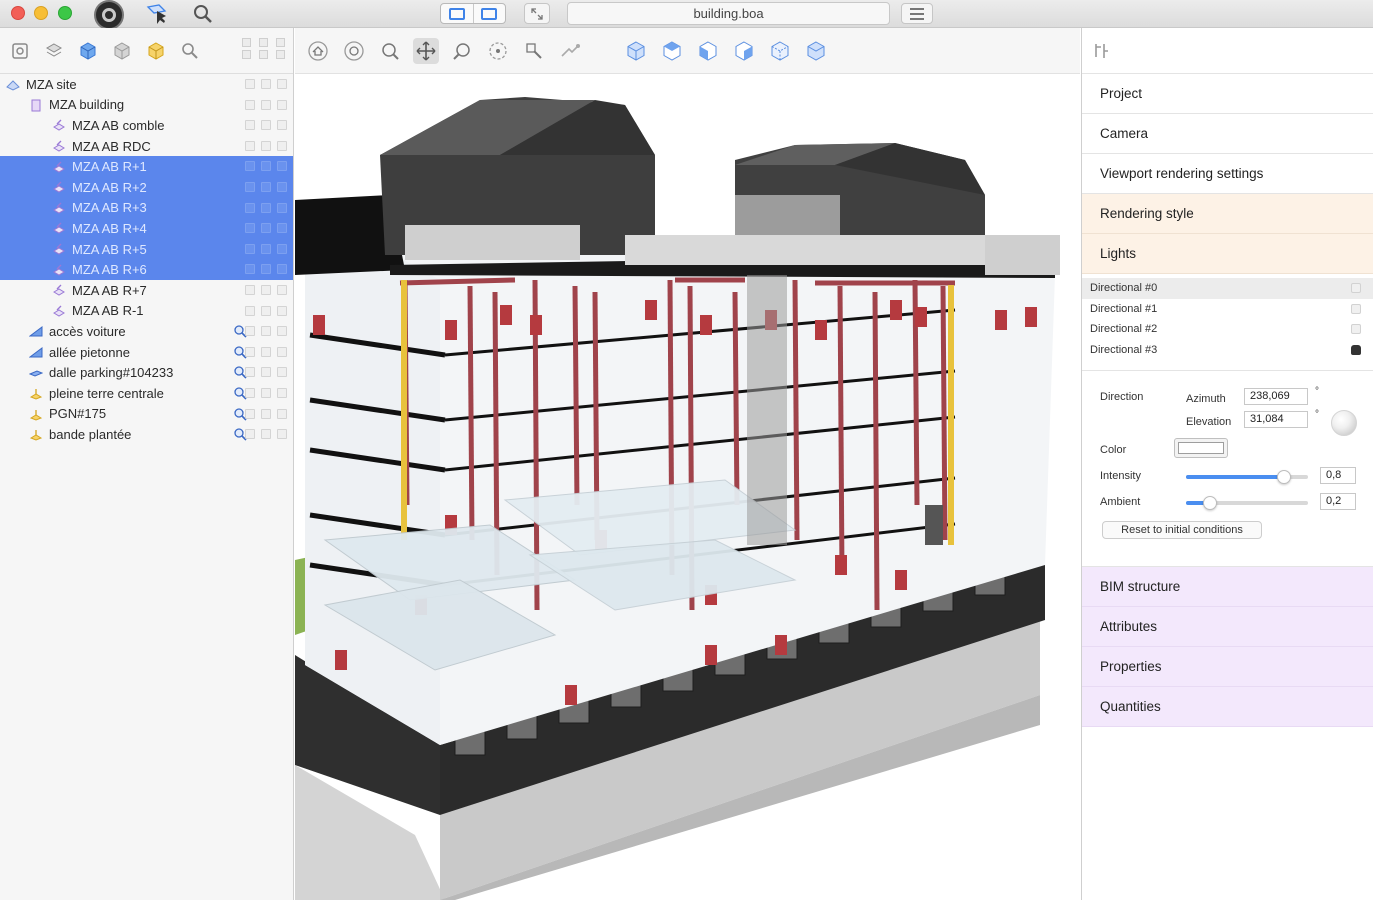  Describe the element at coordinates (816, 51) in the screenshot. I see `left-view-icon` at that location.